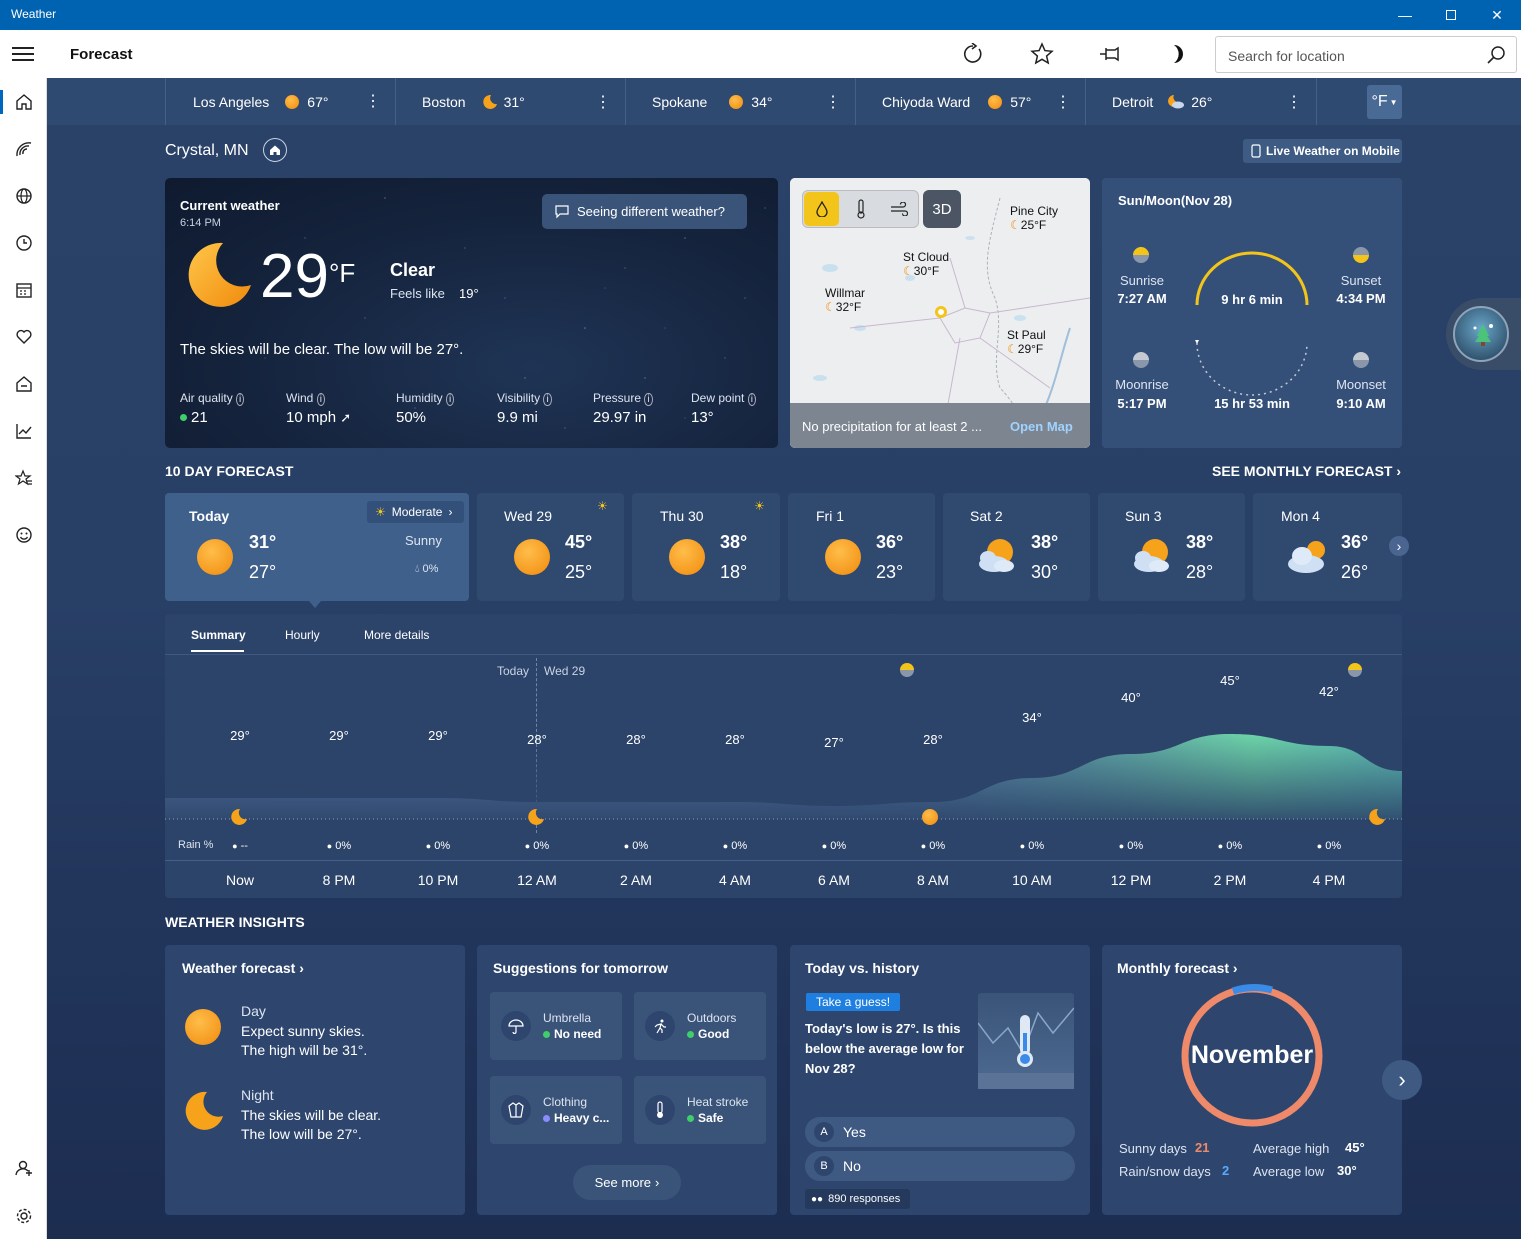 The height and width of the screenshot is (1239, 1521). I want to click on day-card-mon: Mon 4 36° 26° ›, so click(1331, 547).